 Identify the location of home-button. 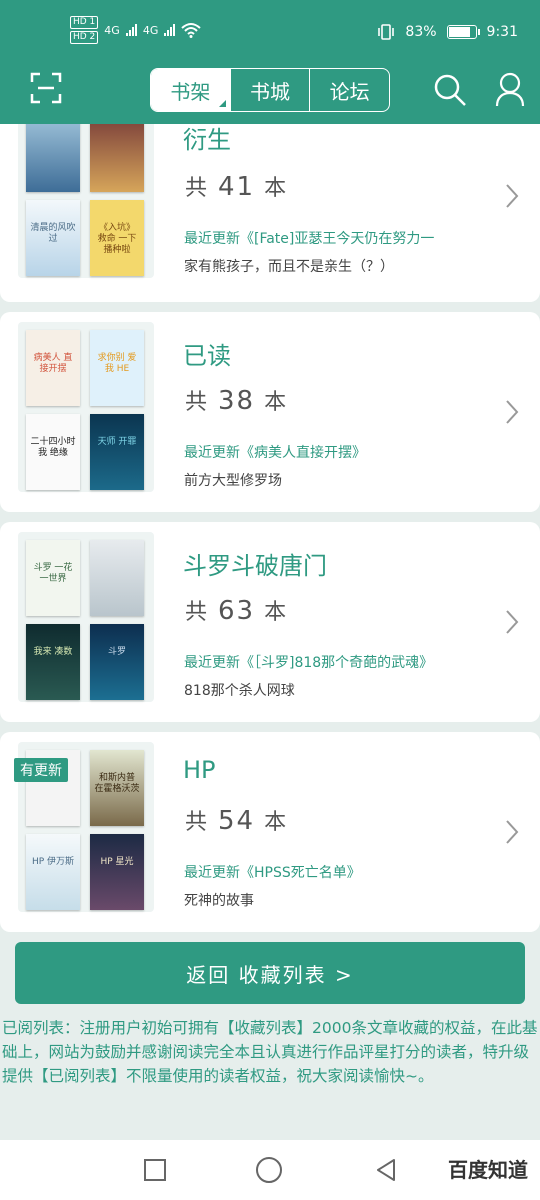
(269, 1170).